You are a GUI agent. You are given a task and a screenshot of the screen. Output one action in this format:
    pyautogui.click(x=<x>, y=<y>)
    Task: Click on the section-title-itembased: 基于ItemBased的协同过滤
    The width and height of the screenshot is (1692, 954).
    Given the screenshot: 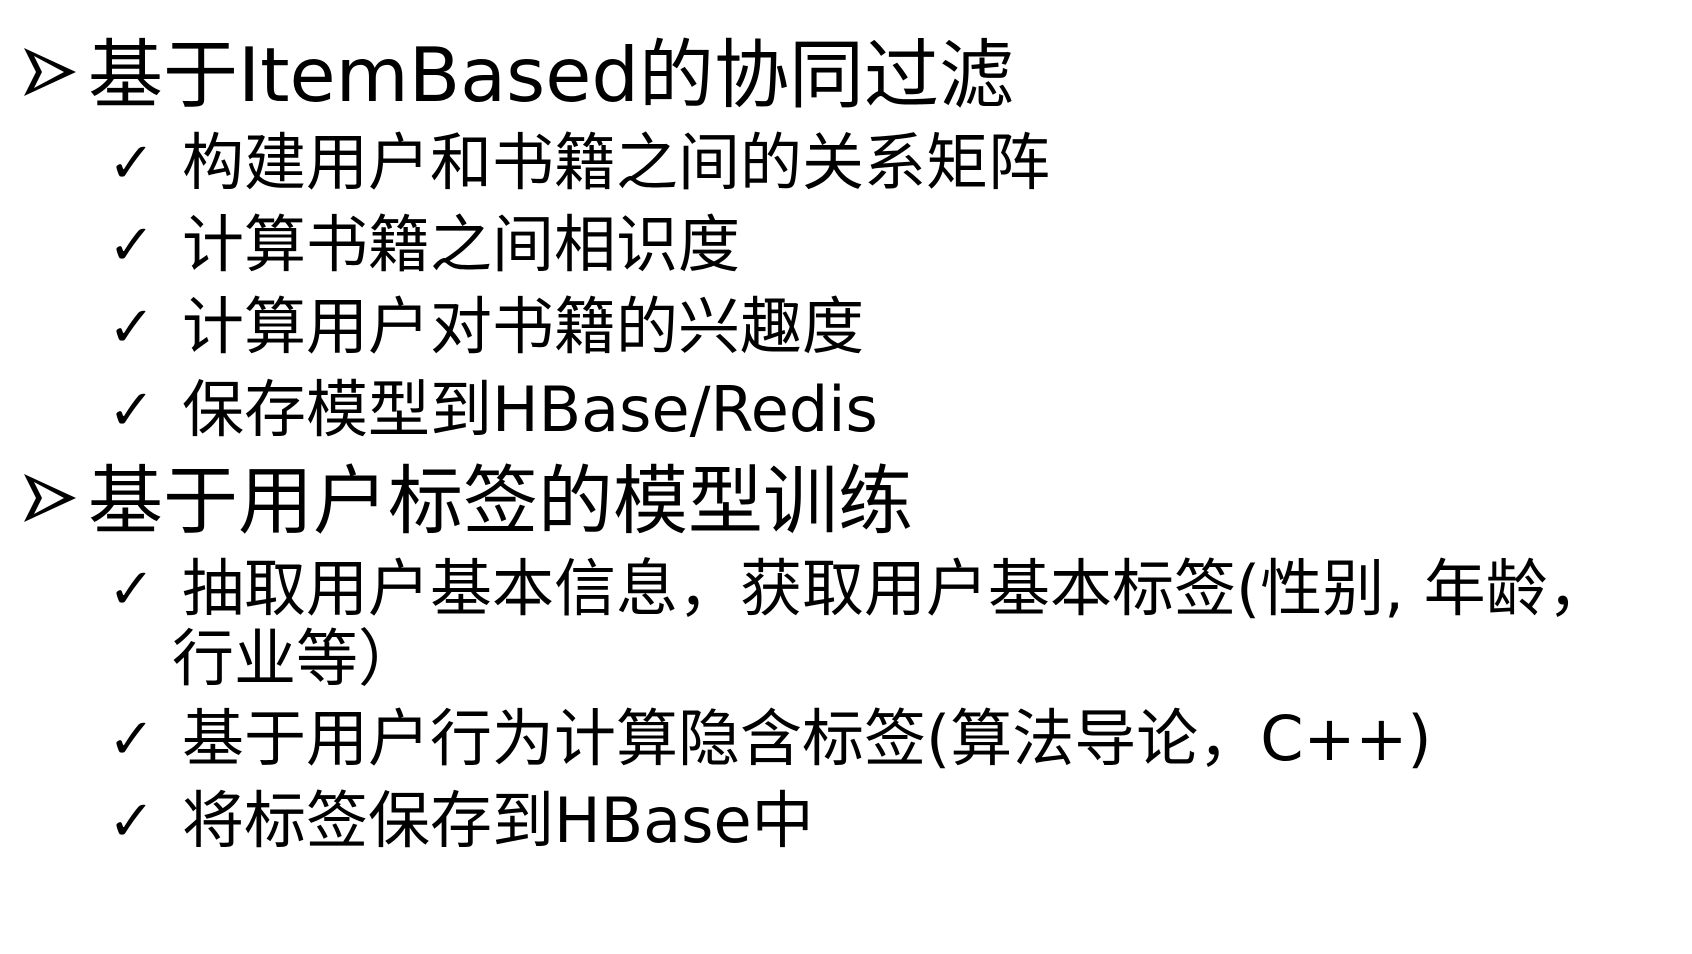 What is the action you would take?
    pyautogui.click(x=551, y=75)
    